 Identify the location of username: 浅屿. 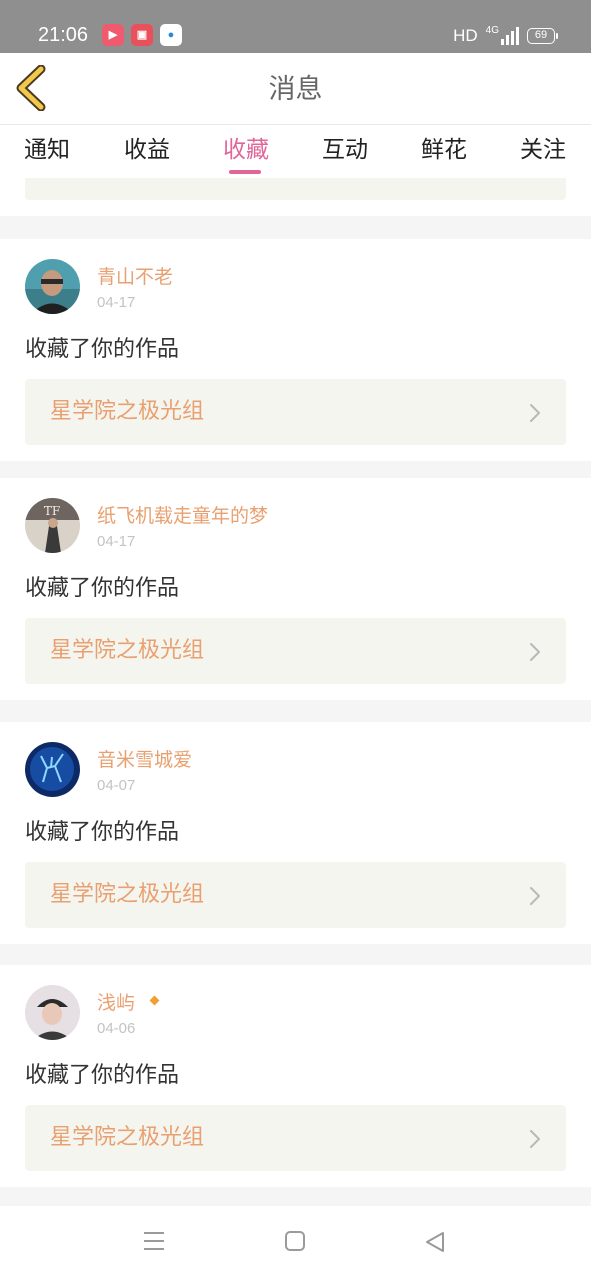
(128, 1003).